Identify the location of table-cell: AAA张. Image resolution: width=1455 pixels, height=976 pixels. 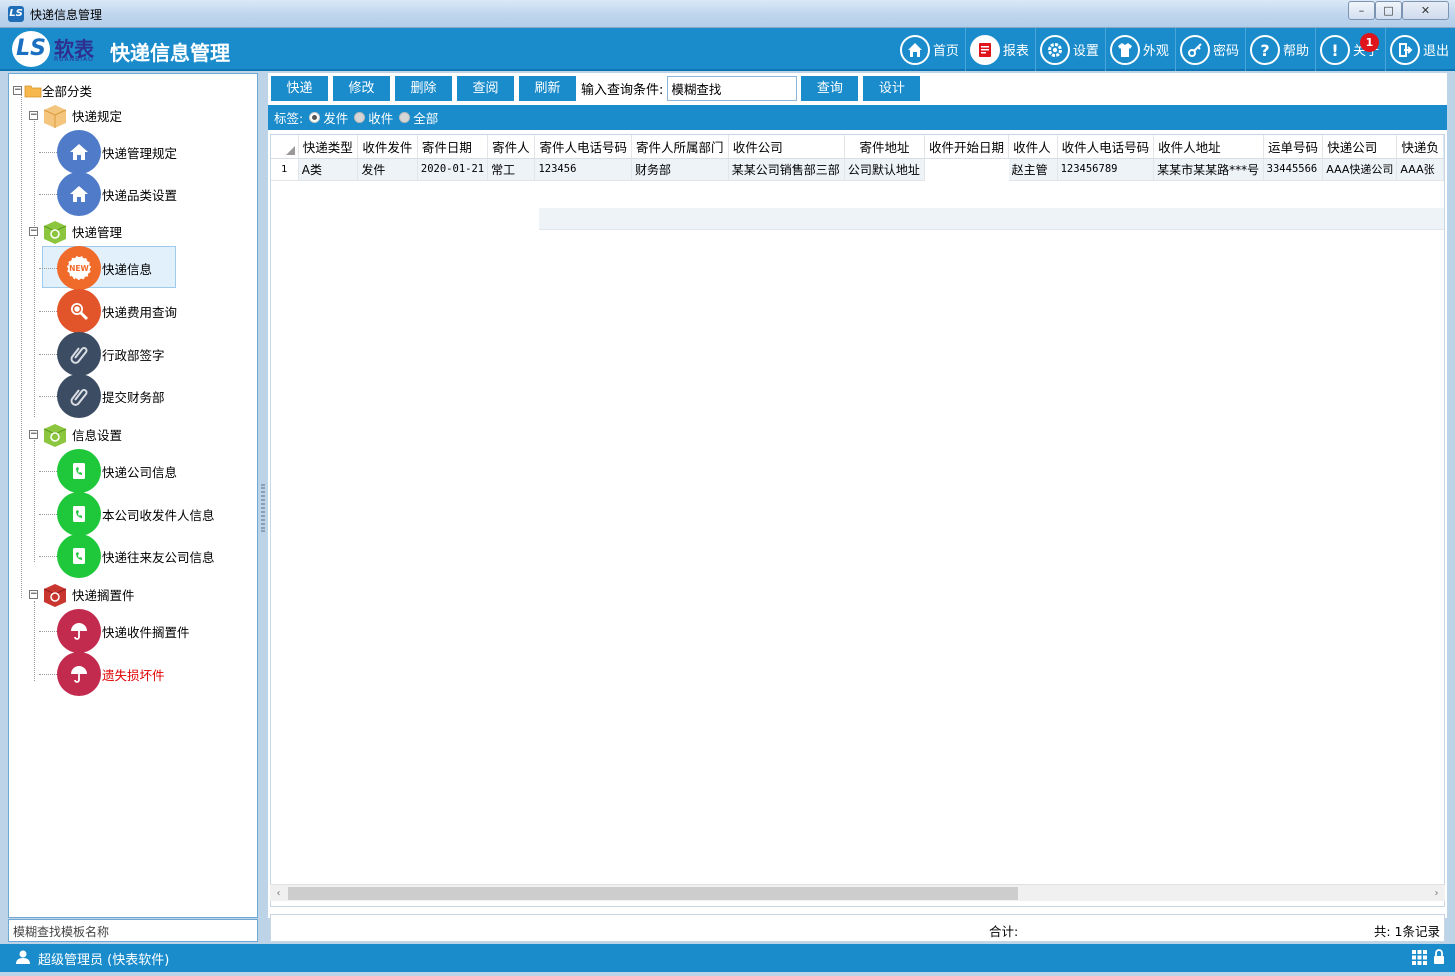
(1420, 169).